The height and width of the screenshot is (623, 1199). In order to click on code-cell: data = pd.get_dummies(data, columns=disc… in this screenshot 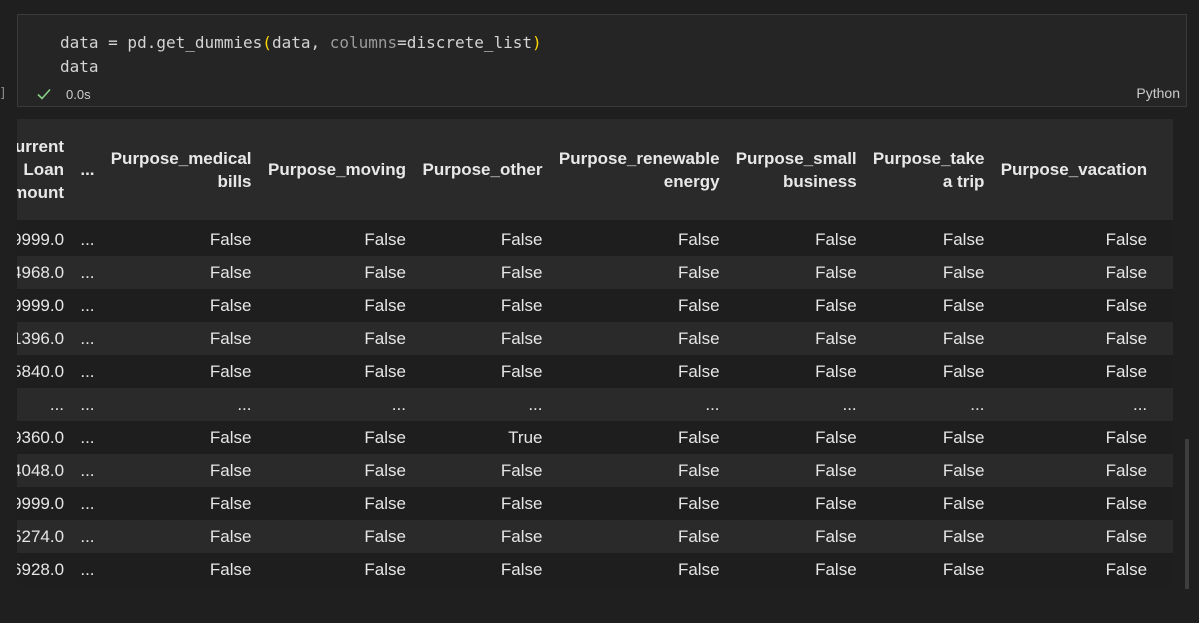, I will do `click(602, 60)`.